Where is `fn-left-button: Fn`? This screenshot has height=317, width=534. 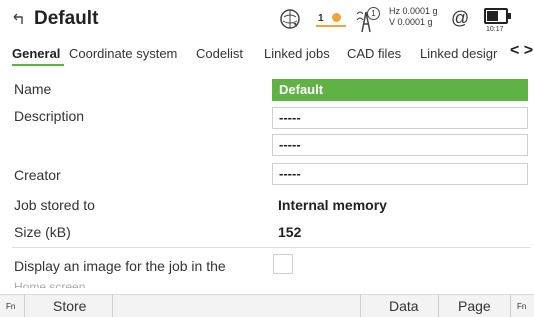
fn-left-button: Fn is located at coordinates (10, 306).